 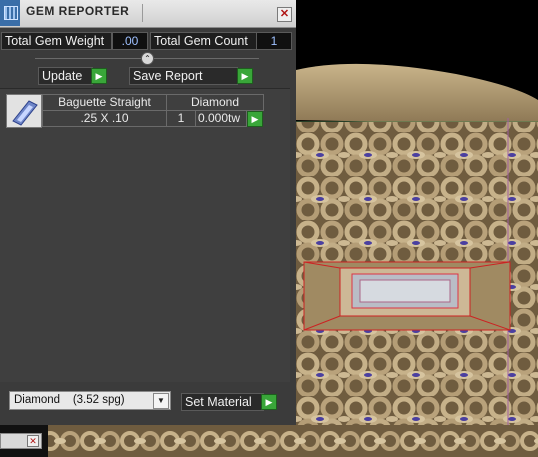 I want to click on gem-row-go-icon: ▶, so click(x=255, y=119).